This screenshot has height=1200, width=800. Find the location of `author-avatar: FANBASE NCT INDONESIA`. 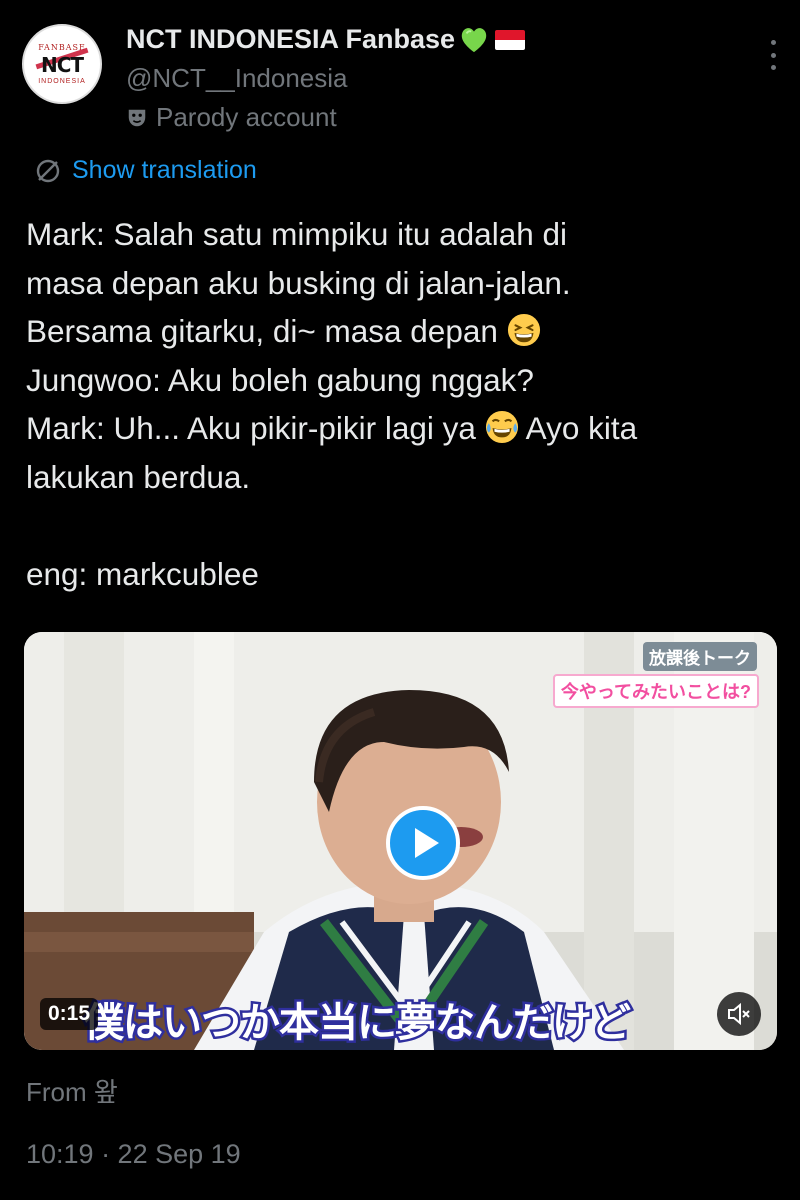

author-avatar: FANBASE NCT INDONESIA is located at coordinates (62, 64).